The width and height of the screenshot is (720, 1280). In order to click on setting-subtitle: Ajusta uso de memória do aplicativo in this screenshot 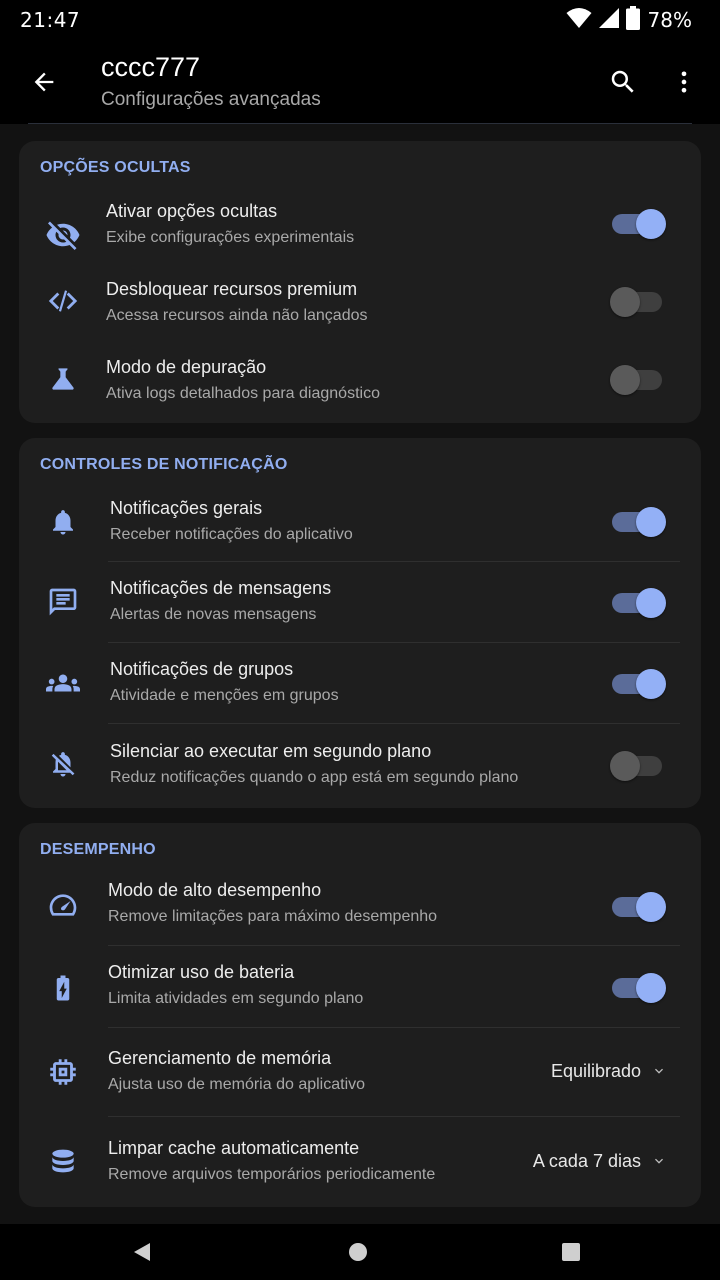, I will do `click(237, 1084)`.